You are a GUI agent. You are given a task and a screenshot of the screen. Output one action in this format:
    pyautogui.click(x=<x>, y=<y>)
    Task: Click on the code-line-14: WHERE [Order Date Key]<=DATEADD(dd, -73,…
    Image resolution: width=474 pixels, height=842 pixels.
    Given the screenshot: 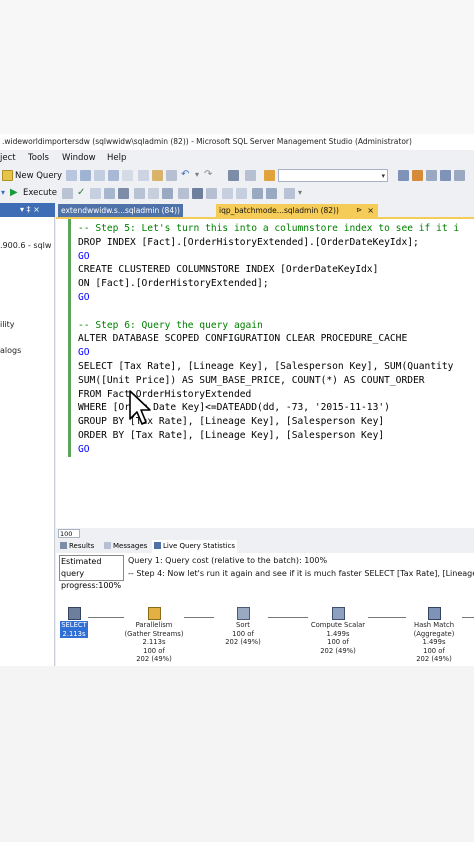 What is the action you would take?
    pyautogui.click(x=234, y=408)
    